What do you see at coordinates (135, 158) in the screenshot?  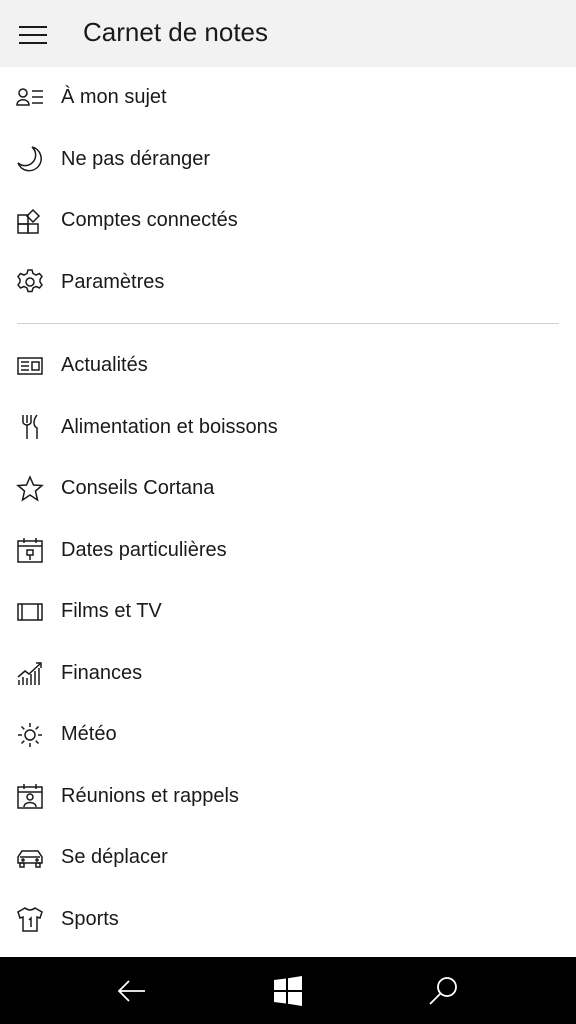 I see `menu-item-label: Ne pas déranger` at bounding box center [135, 158].